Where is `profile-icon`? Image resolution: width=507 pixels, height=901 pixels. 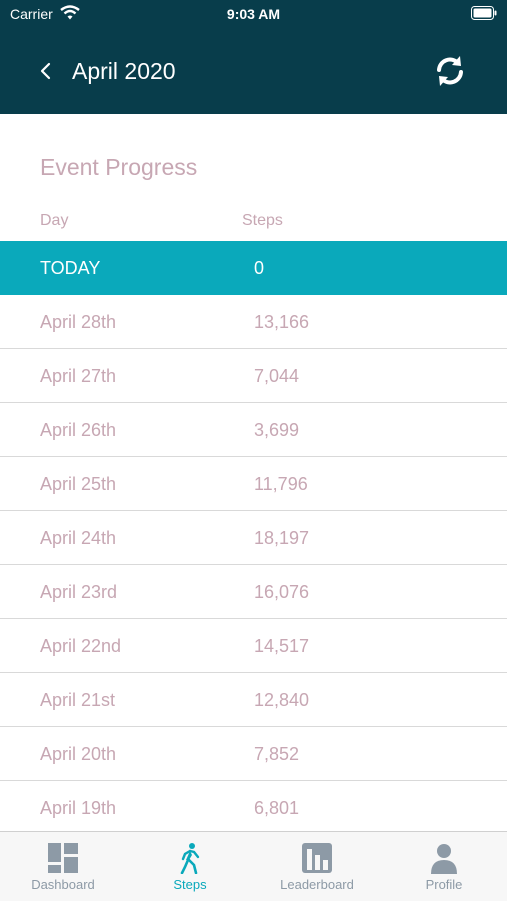 profile-icon is located at coordinates (444, 859).